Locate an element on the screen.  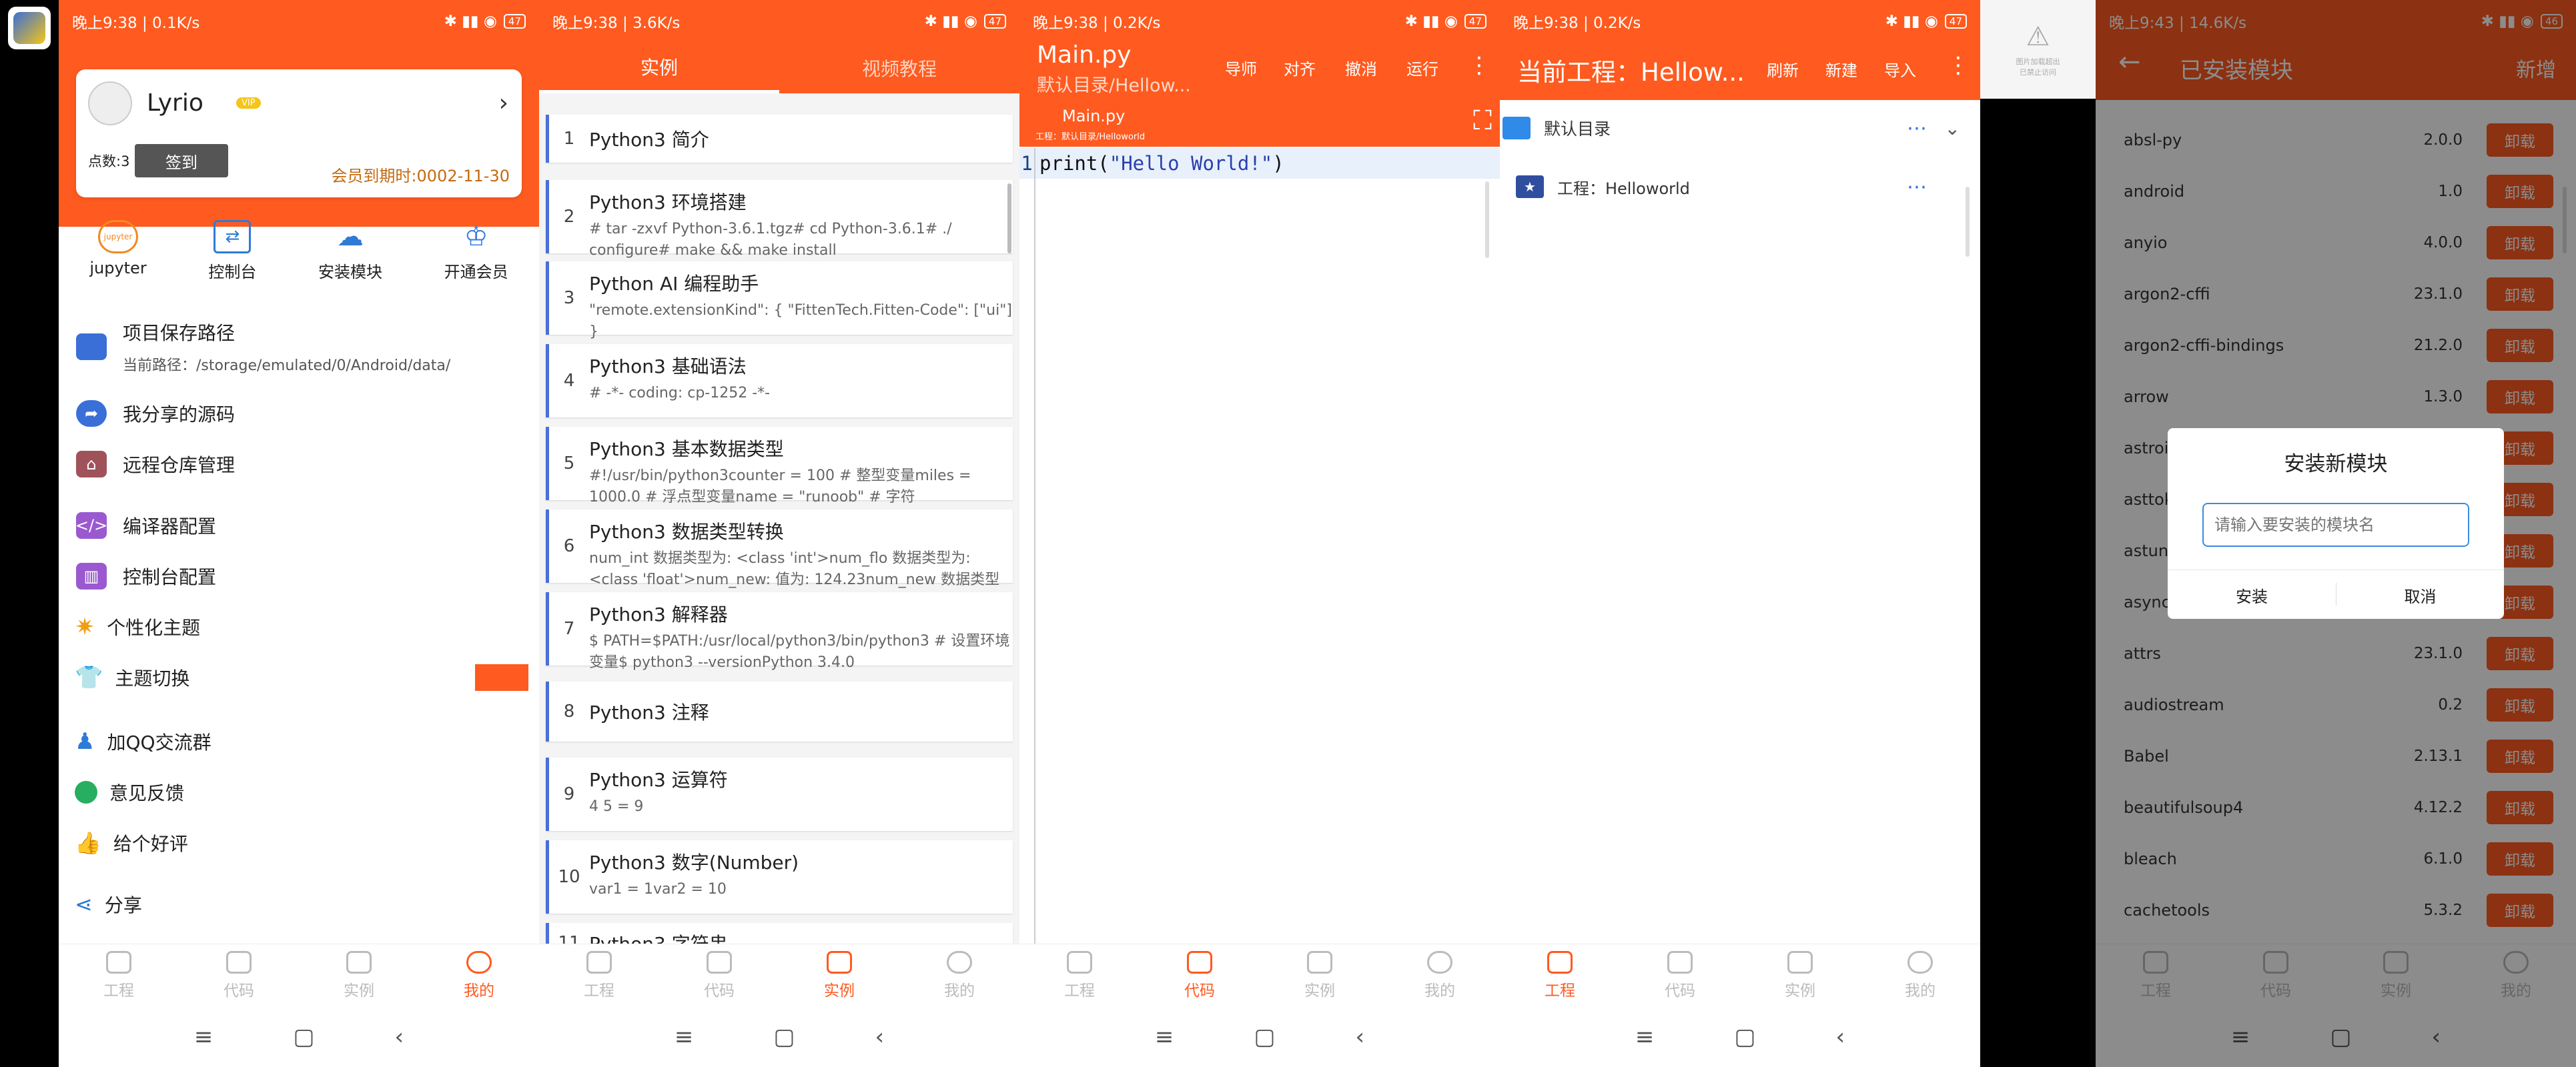
import-button: 导入 is located at coordinates (1900, 69).